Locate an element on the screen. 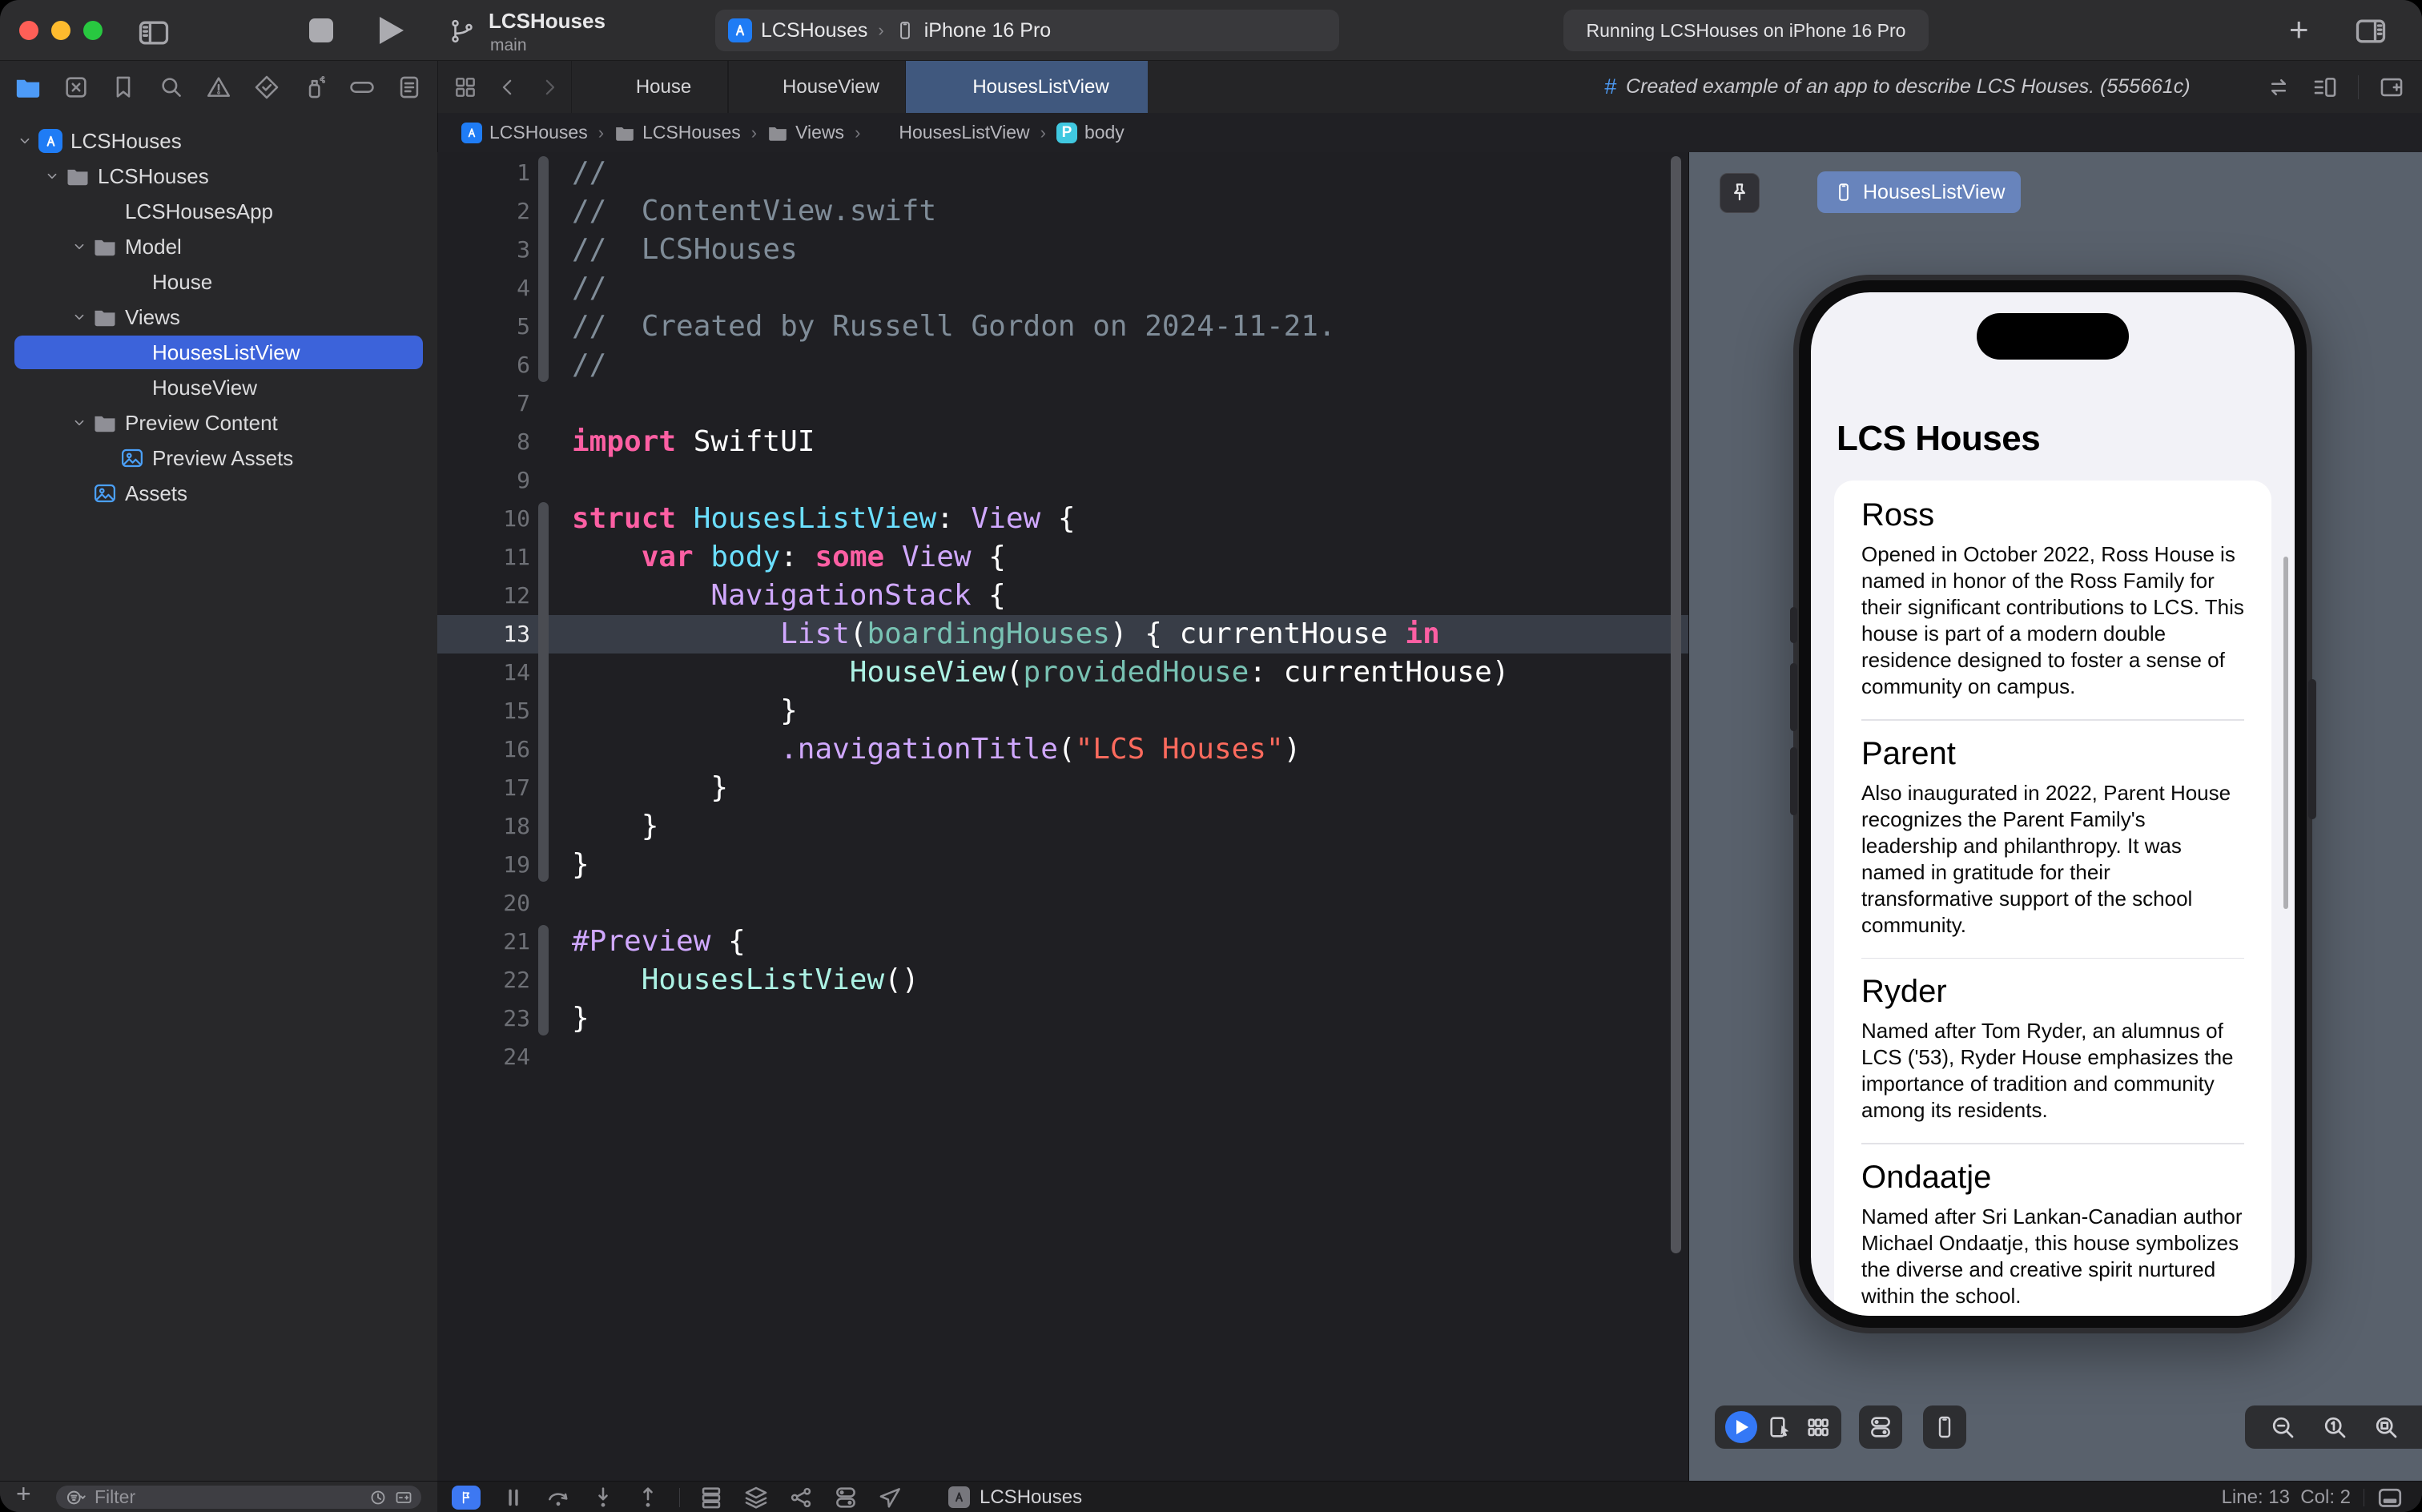  filter-field: Filter is located at coordinates (238, 1497).